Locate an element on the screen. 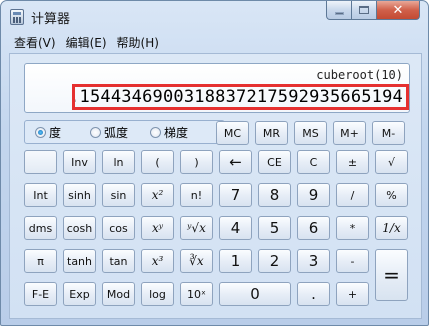  mode-radians-radio: 弧度 is located at coordinates (109, 132).